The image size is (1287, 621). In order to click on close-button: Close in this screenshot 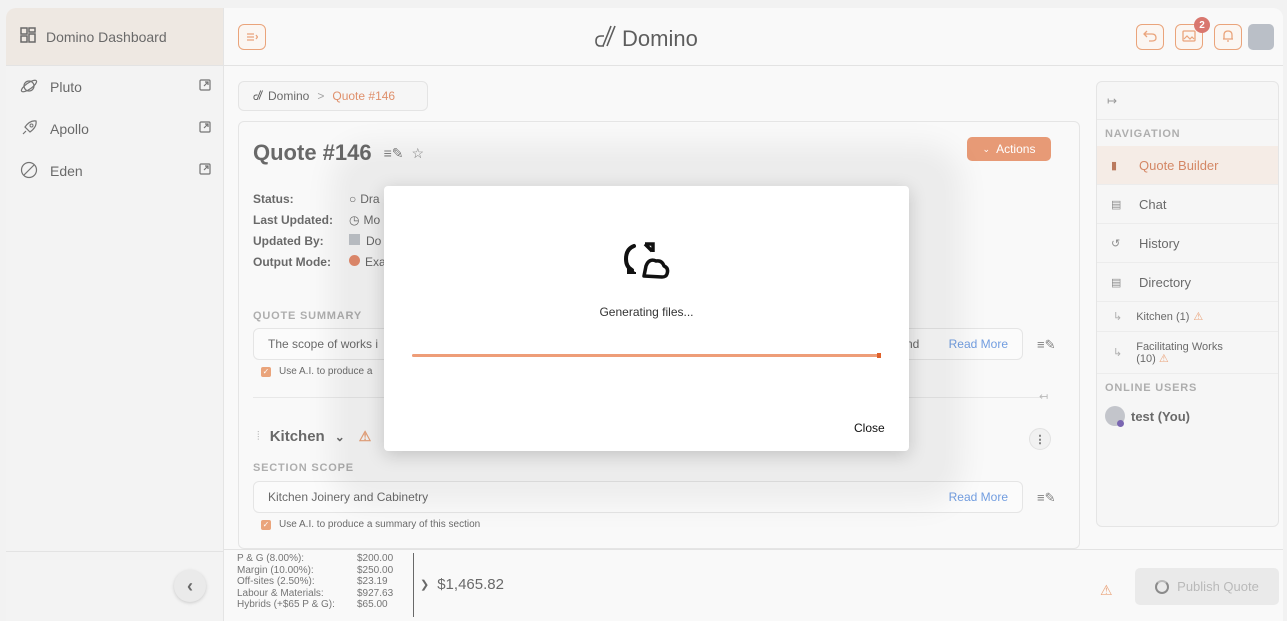, I will do `click(869, 428)`.